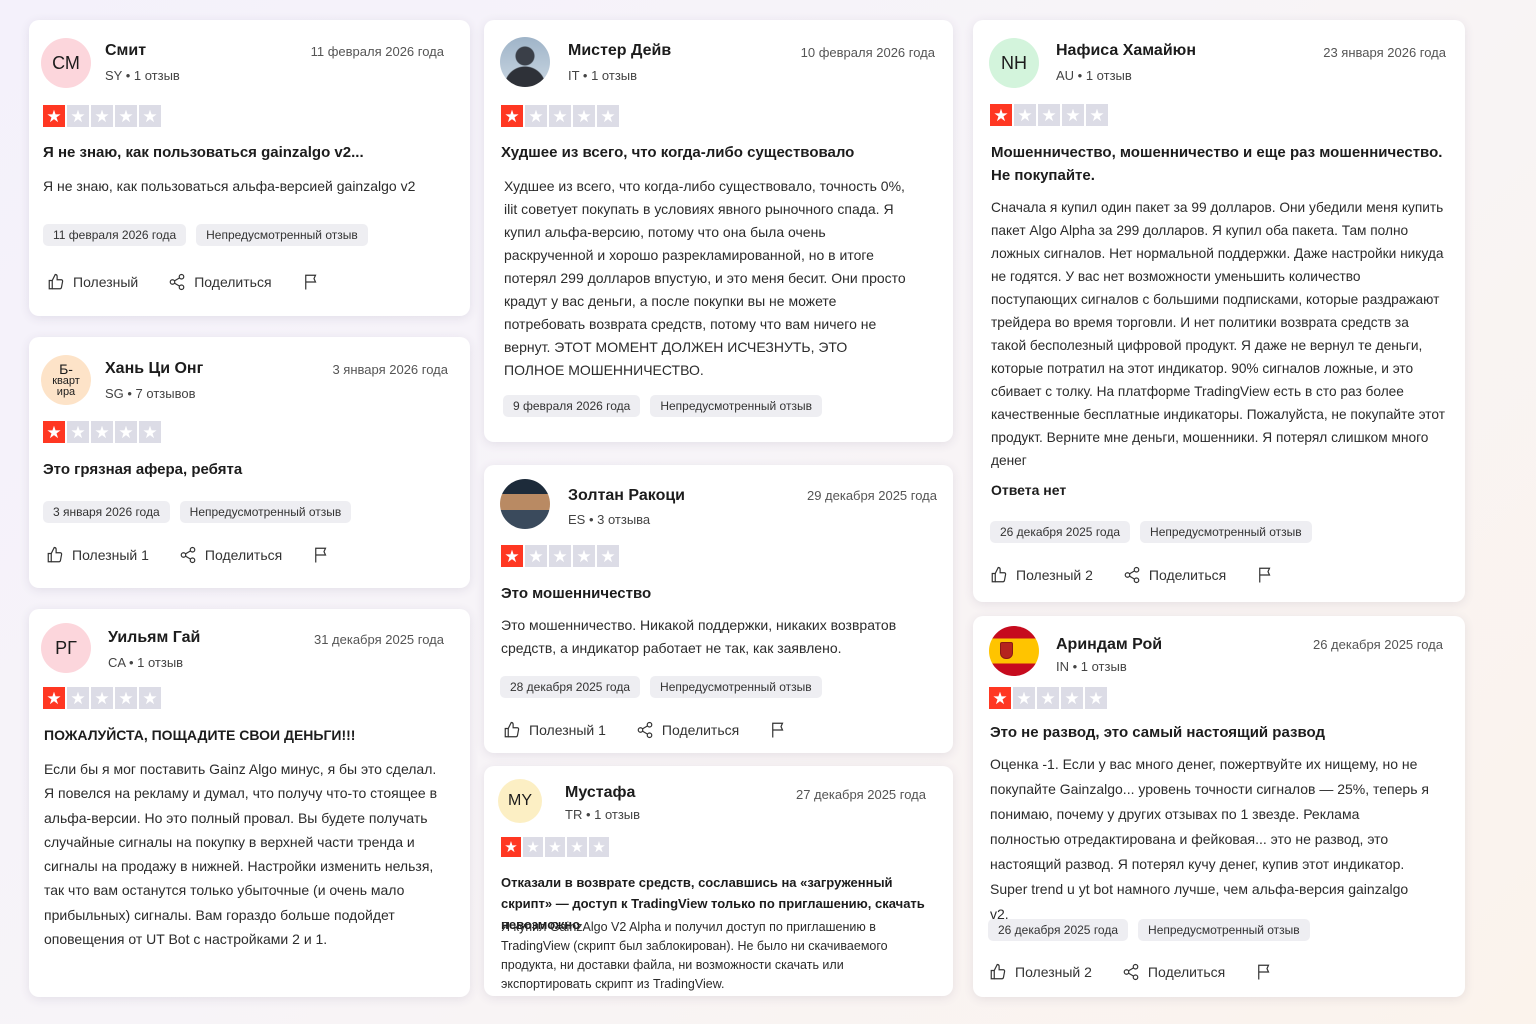 The width and height of the screenshot is (1536, 1024). What do you see at coordinates (92, 282) in the screenshot?
I see `helpful-button: Полезный` at bounding box center [92, 282].